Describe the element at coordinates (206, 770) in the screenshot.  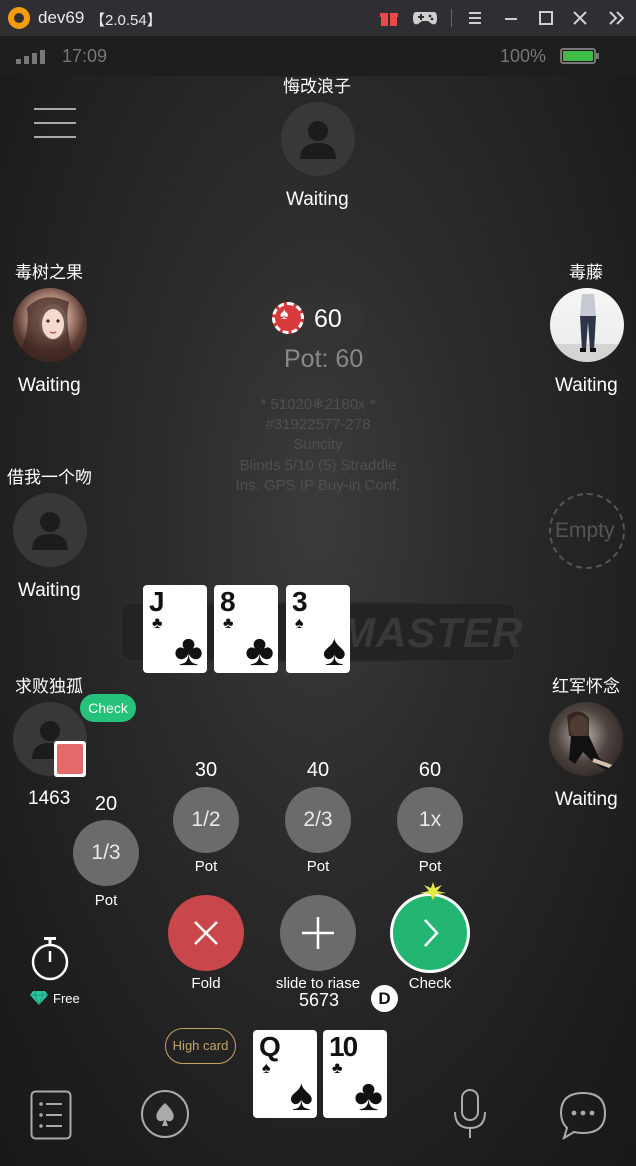
I see `preset-amount: 30` at that location.